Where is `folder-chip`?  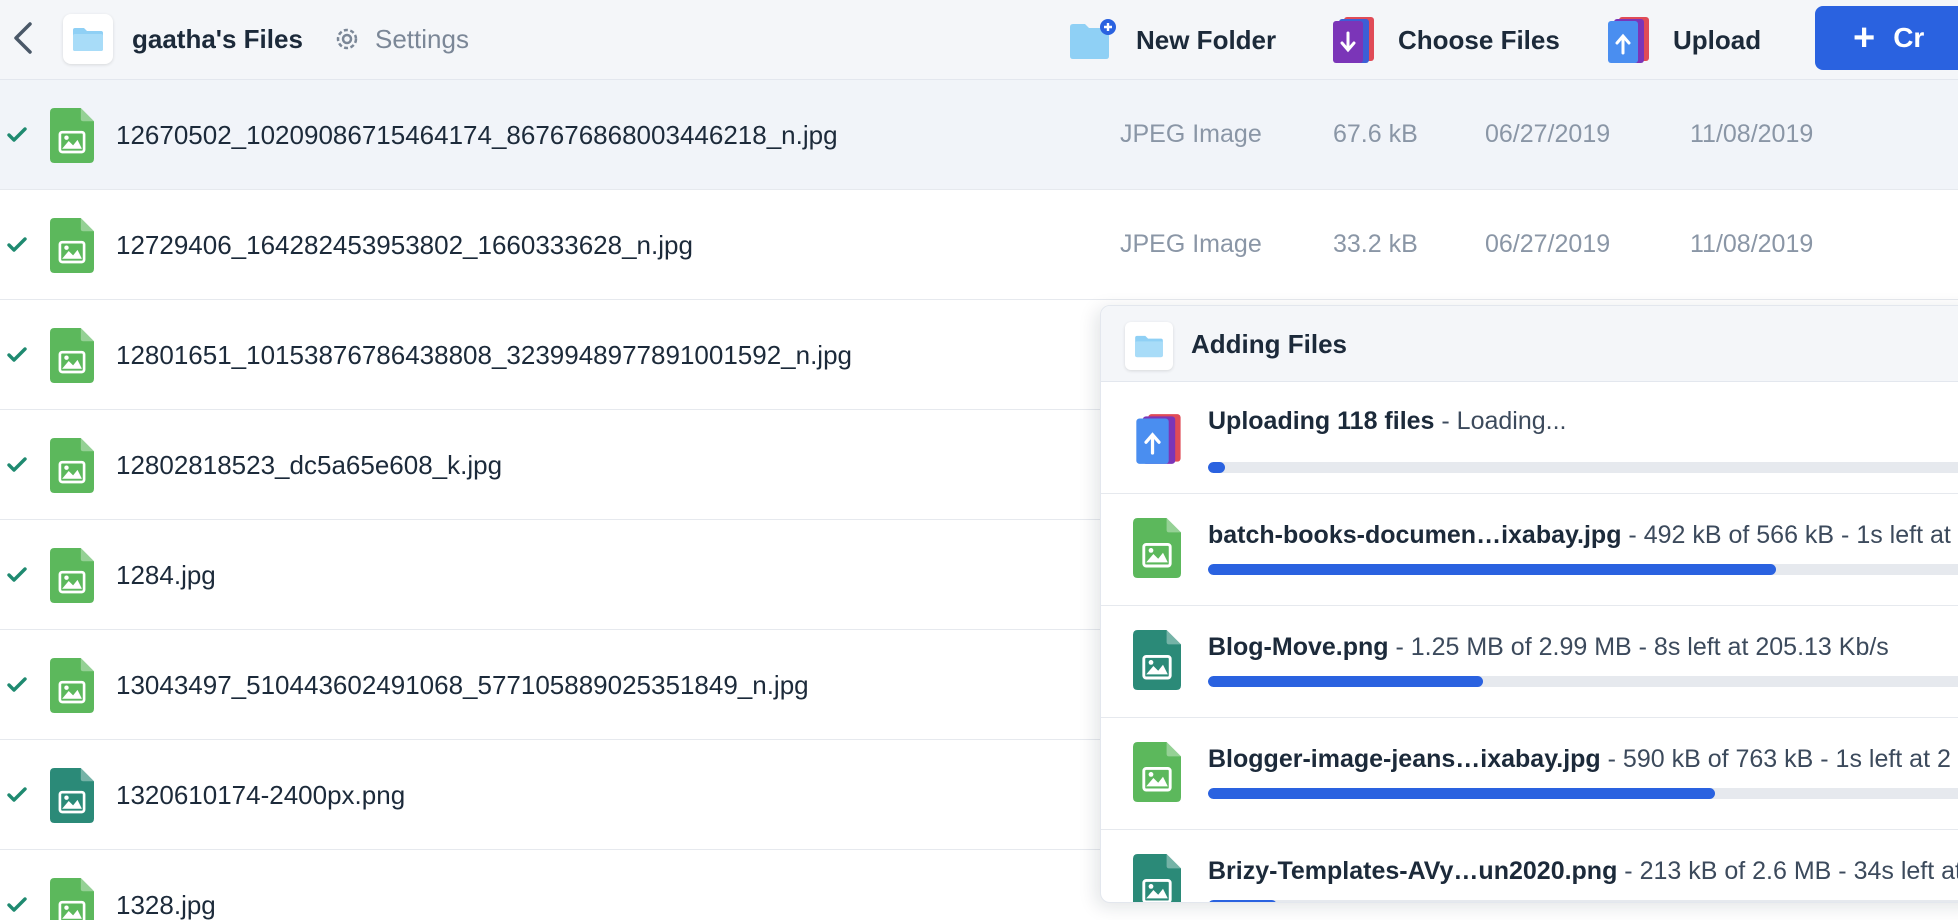 folder-chip is located at coordinates (88, 39).